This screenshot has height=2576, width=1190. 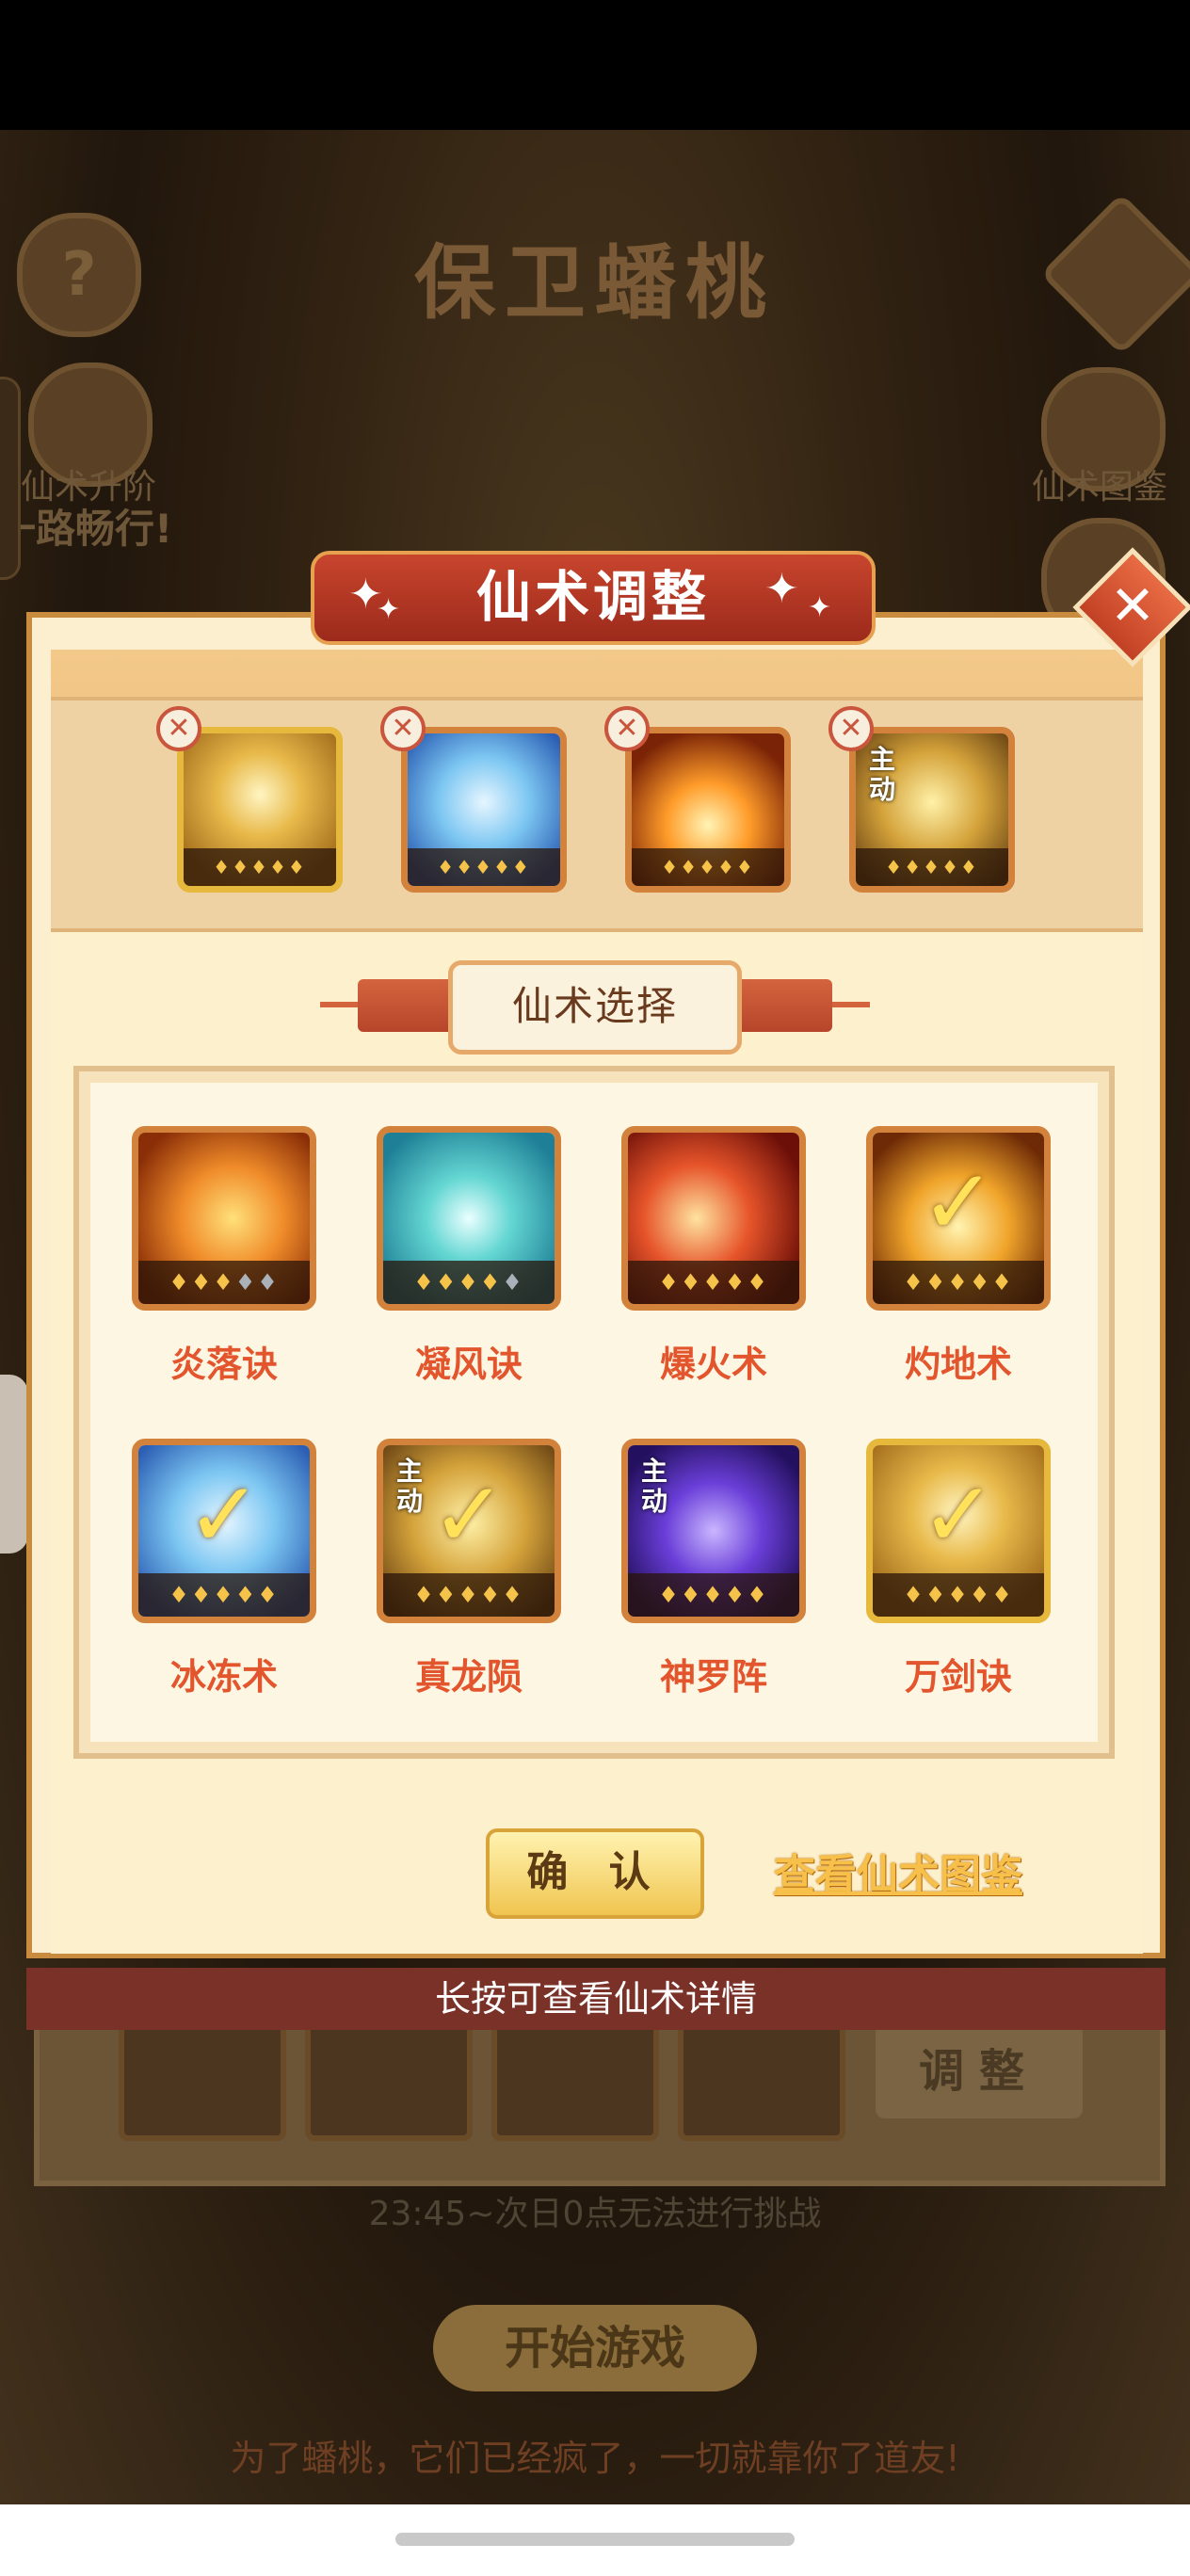 I want to click on start-game-button: 开始游戏, so click(x=595, y=2348).